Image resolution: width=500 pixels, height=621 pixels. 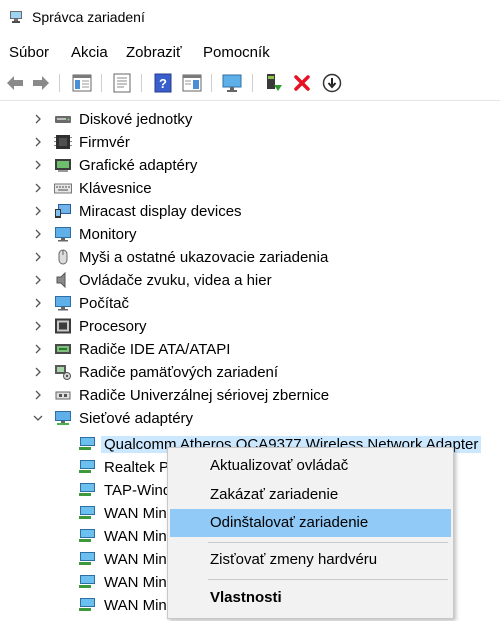 I want to click on tree-item-display-adapters: Grafické adaptéry, so click(x=250, y=165).